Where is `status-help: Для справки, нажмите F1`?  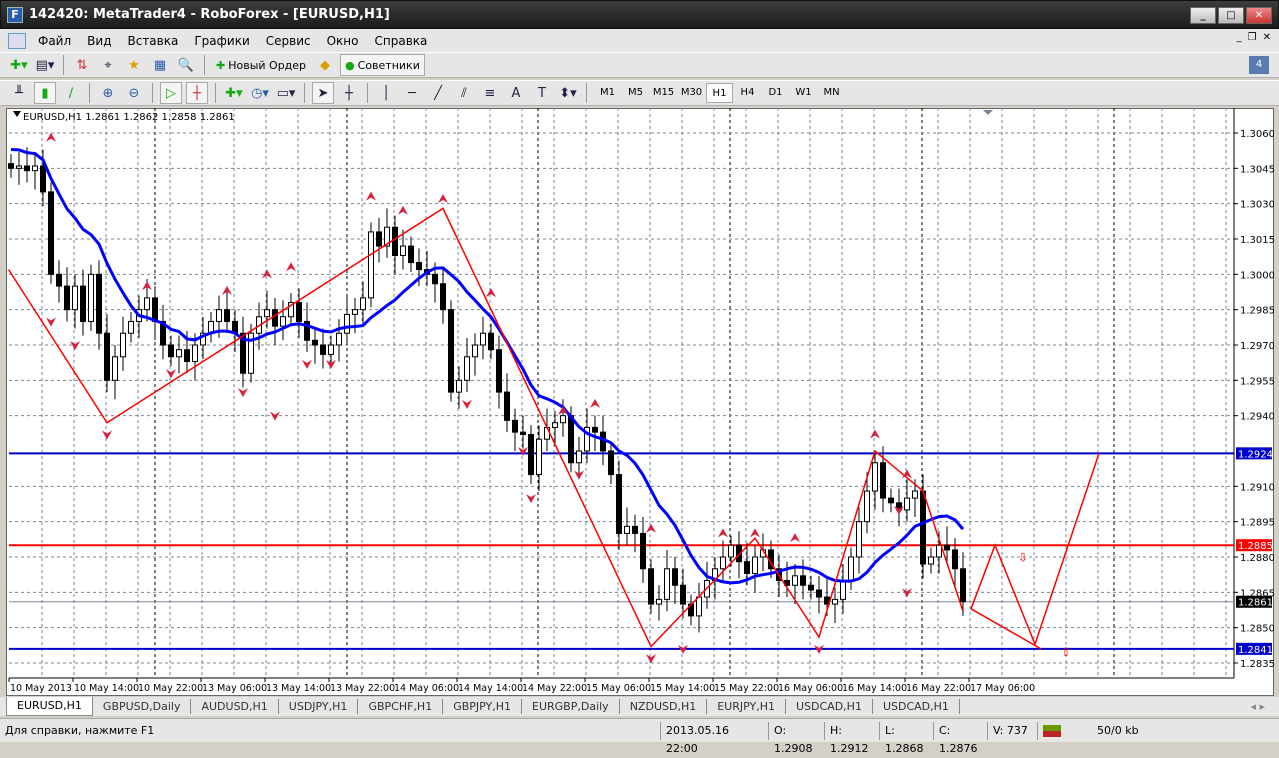
status-help: Для справки, нажмите F1 is located at coordinates (80, 730).